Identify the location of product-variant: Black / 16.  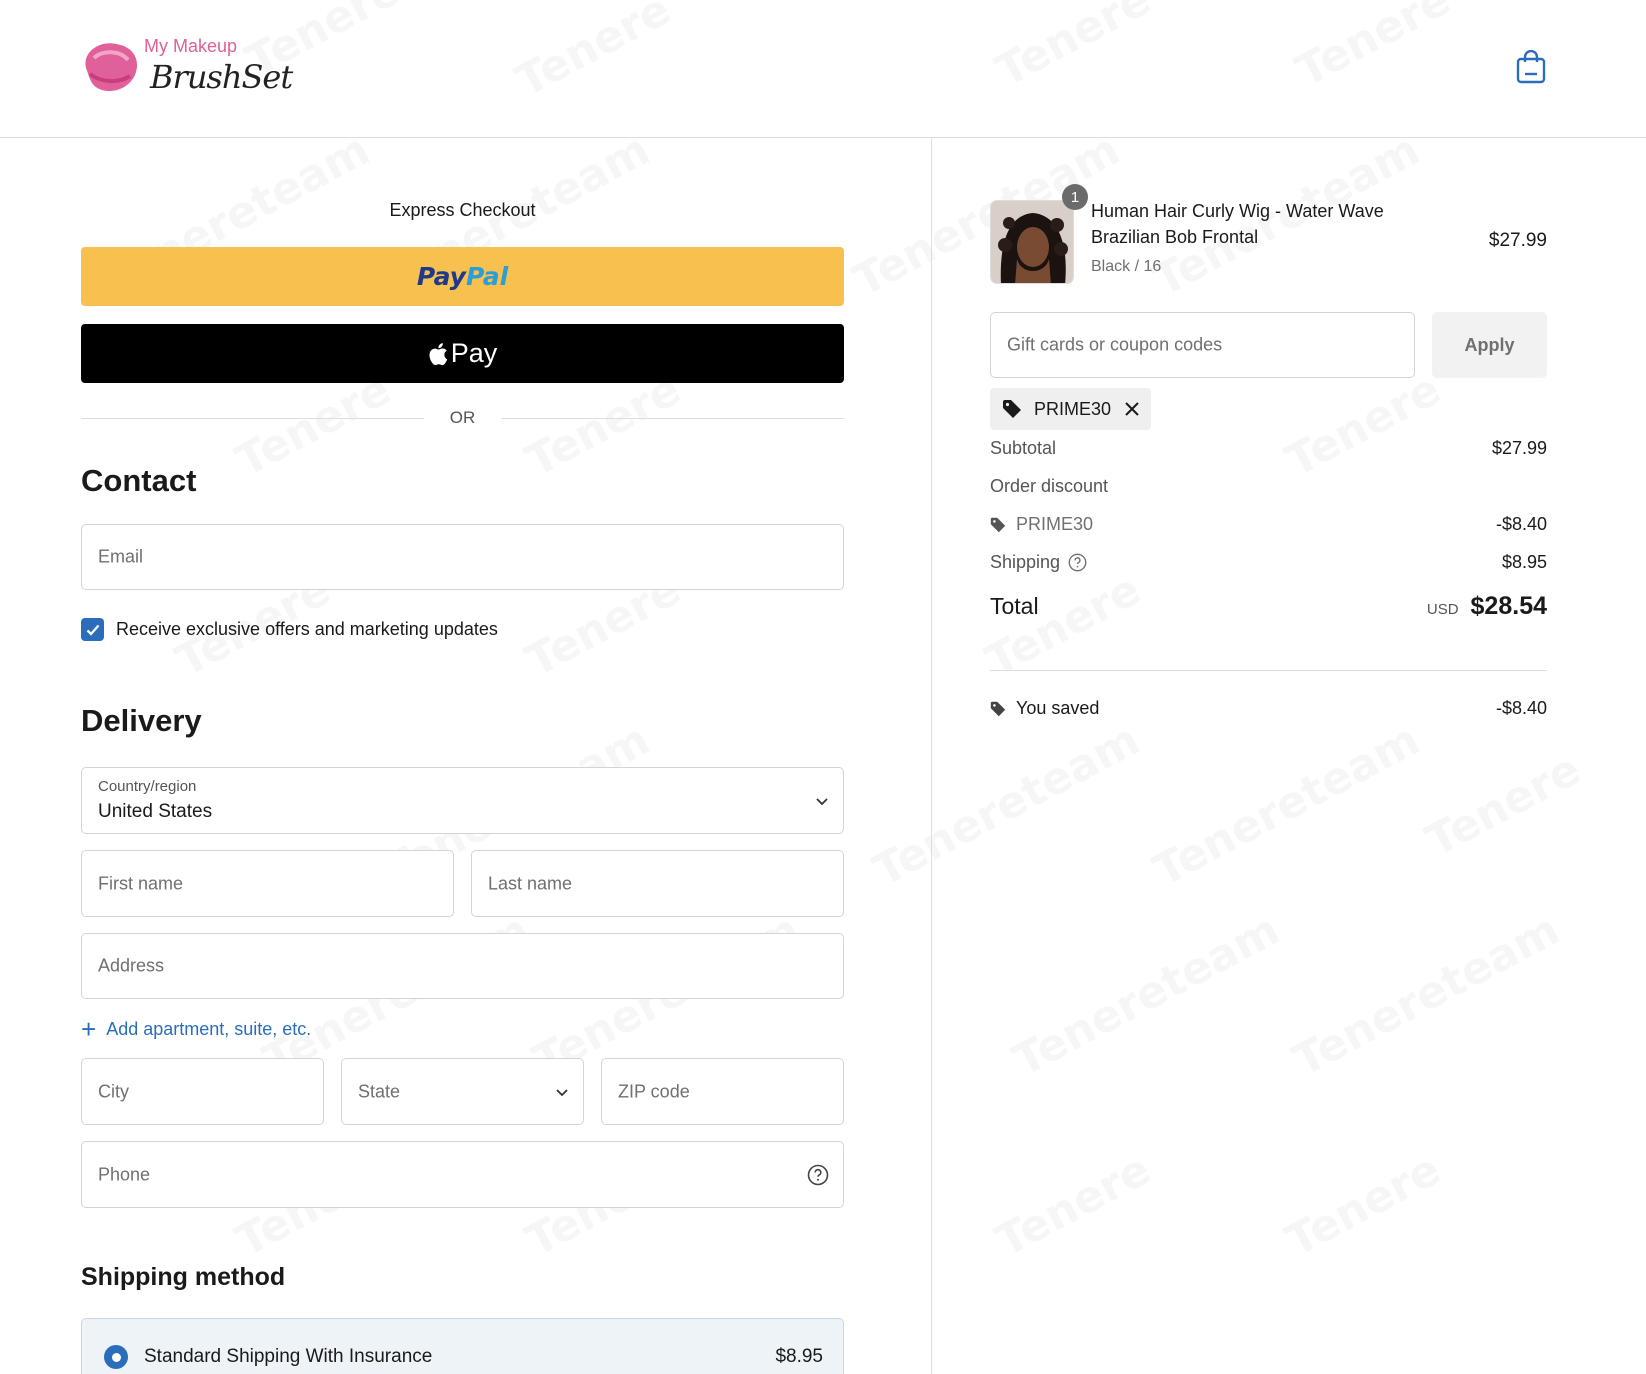
(1126, 266).